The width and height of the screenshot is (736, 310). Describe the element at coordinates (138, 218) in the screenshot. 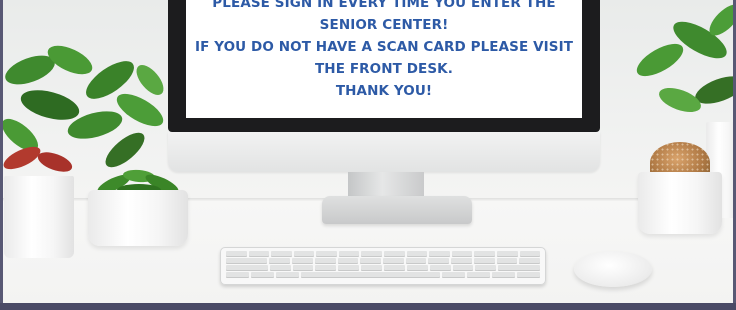

I see `succulent-pot` at that location.